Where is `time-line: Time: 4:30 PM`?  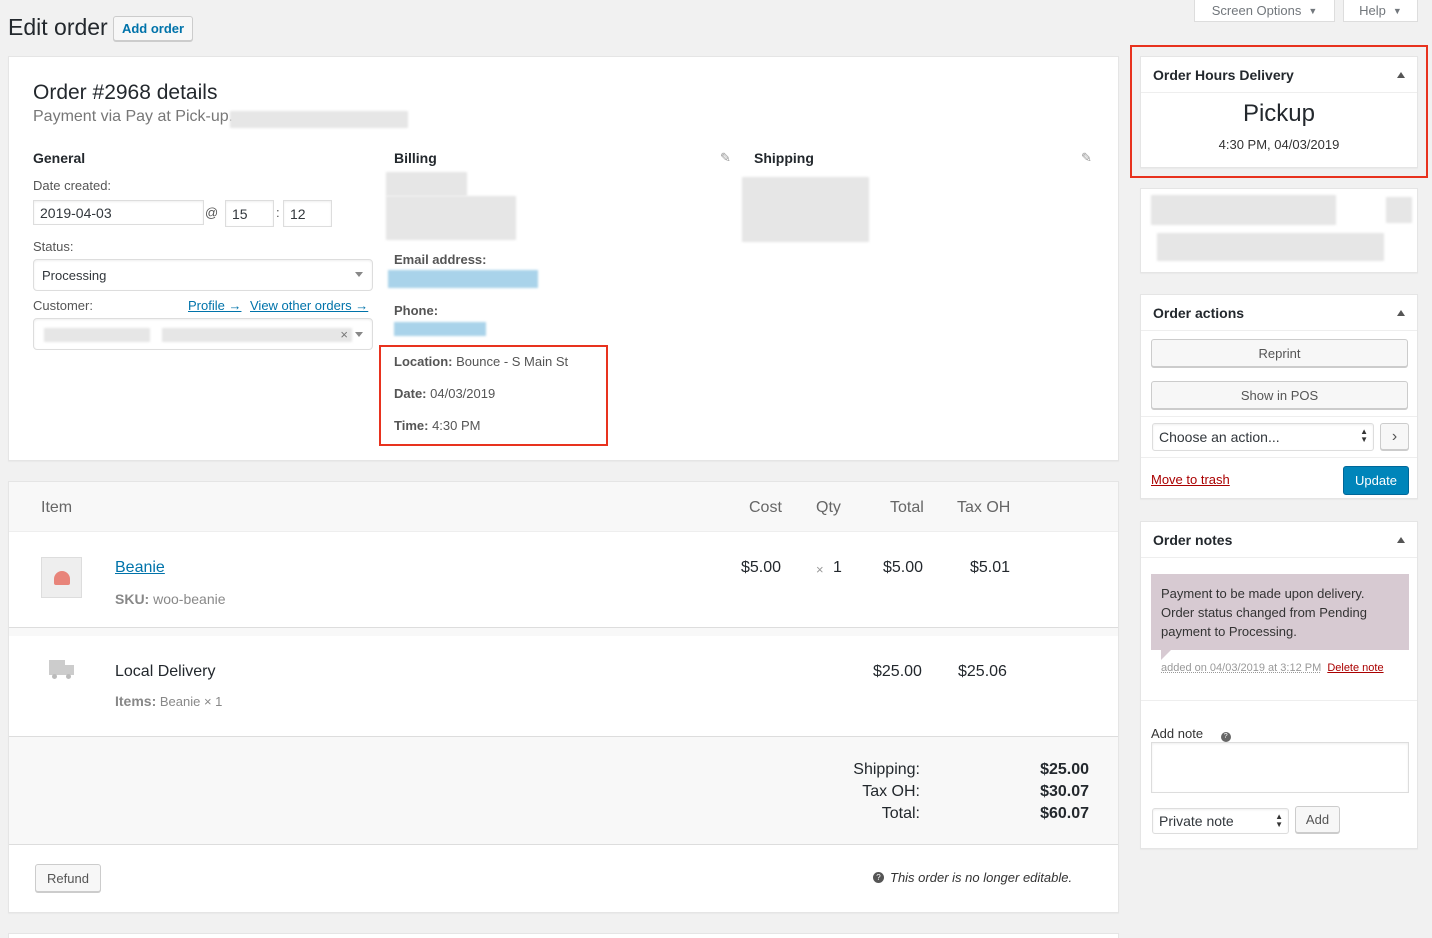
time-line: Time: 4:30 PM is located at coordinates (437, 425).